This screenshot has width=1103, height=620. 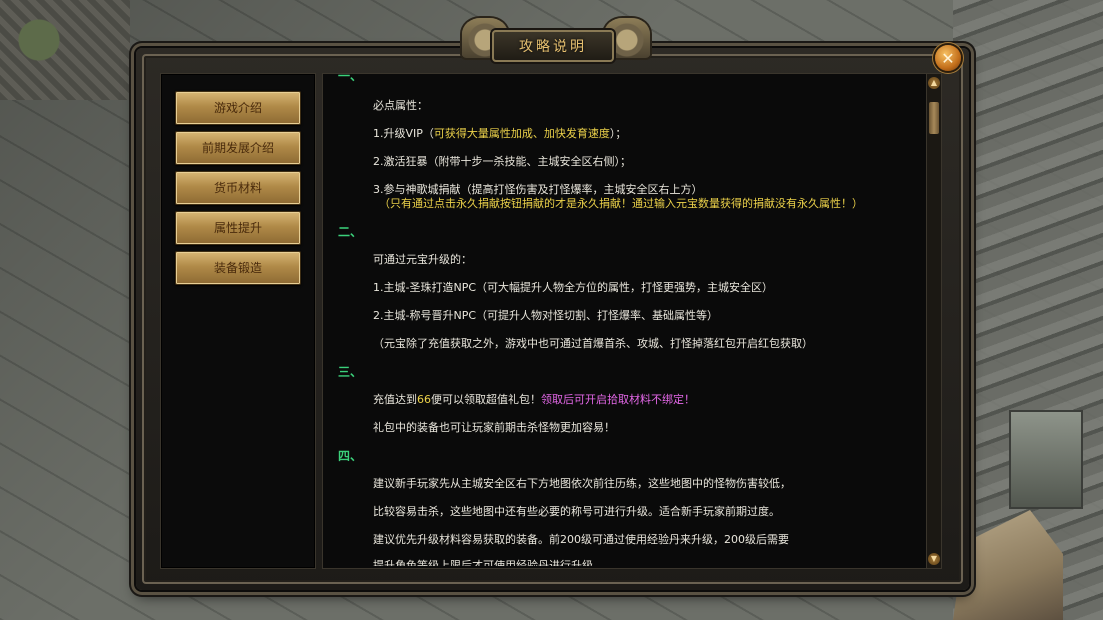 What do you see at coordinates (1046, 459) in the screenshot?
I see `stone-pillar-scenery` at bounding box center [1046, 459].